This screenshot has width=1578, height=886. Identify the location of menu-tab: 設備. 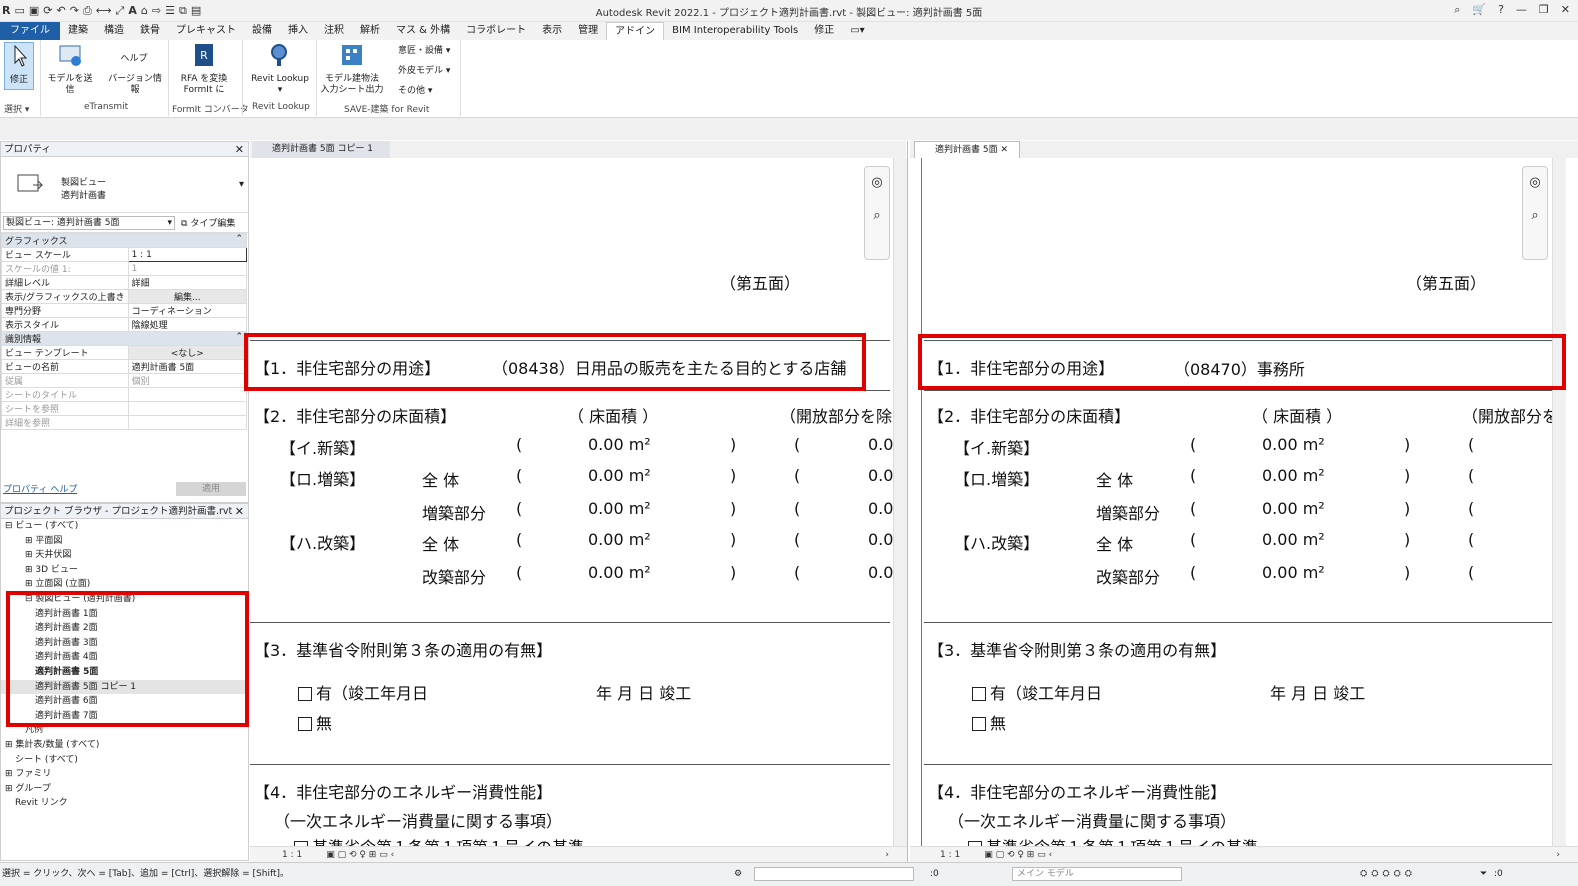
(262, 31).